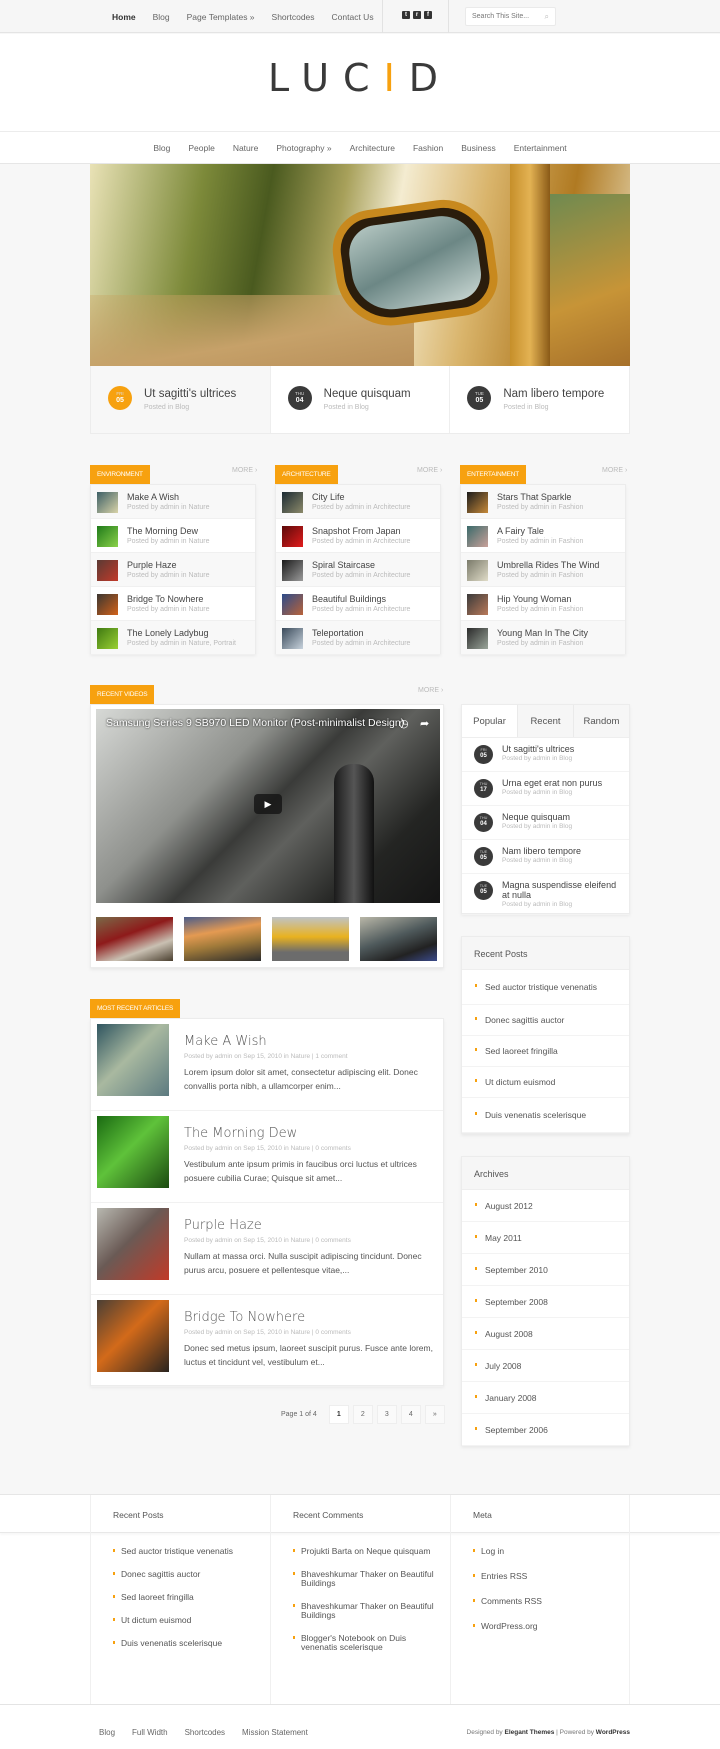 The image size is (720, 1749). What do you see at coordinates (553, 394) in the screenshot?
I see `featured-title: Nam libero tempore` at bounding box center [553, 394].